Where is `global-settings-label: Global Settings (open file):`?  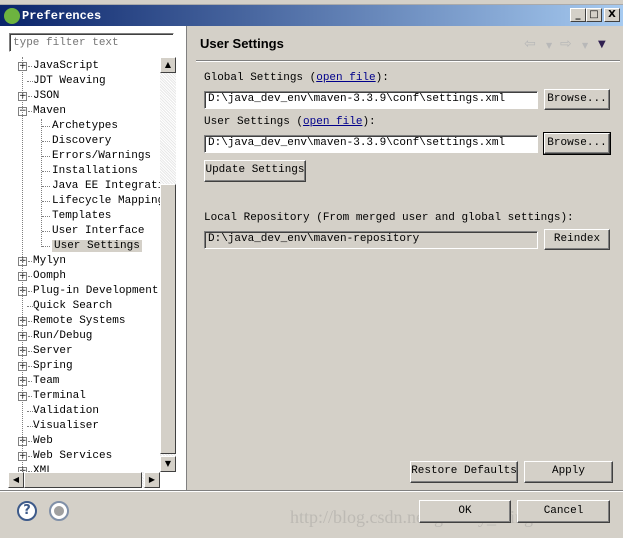 global-settings-label: Global Settings (open file): is located at coordinates (296, 78).